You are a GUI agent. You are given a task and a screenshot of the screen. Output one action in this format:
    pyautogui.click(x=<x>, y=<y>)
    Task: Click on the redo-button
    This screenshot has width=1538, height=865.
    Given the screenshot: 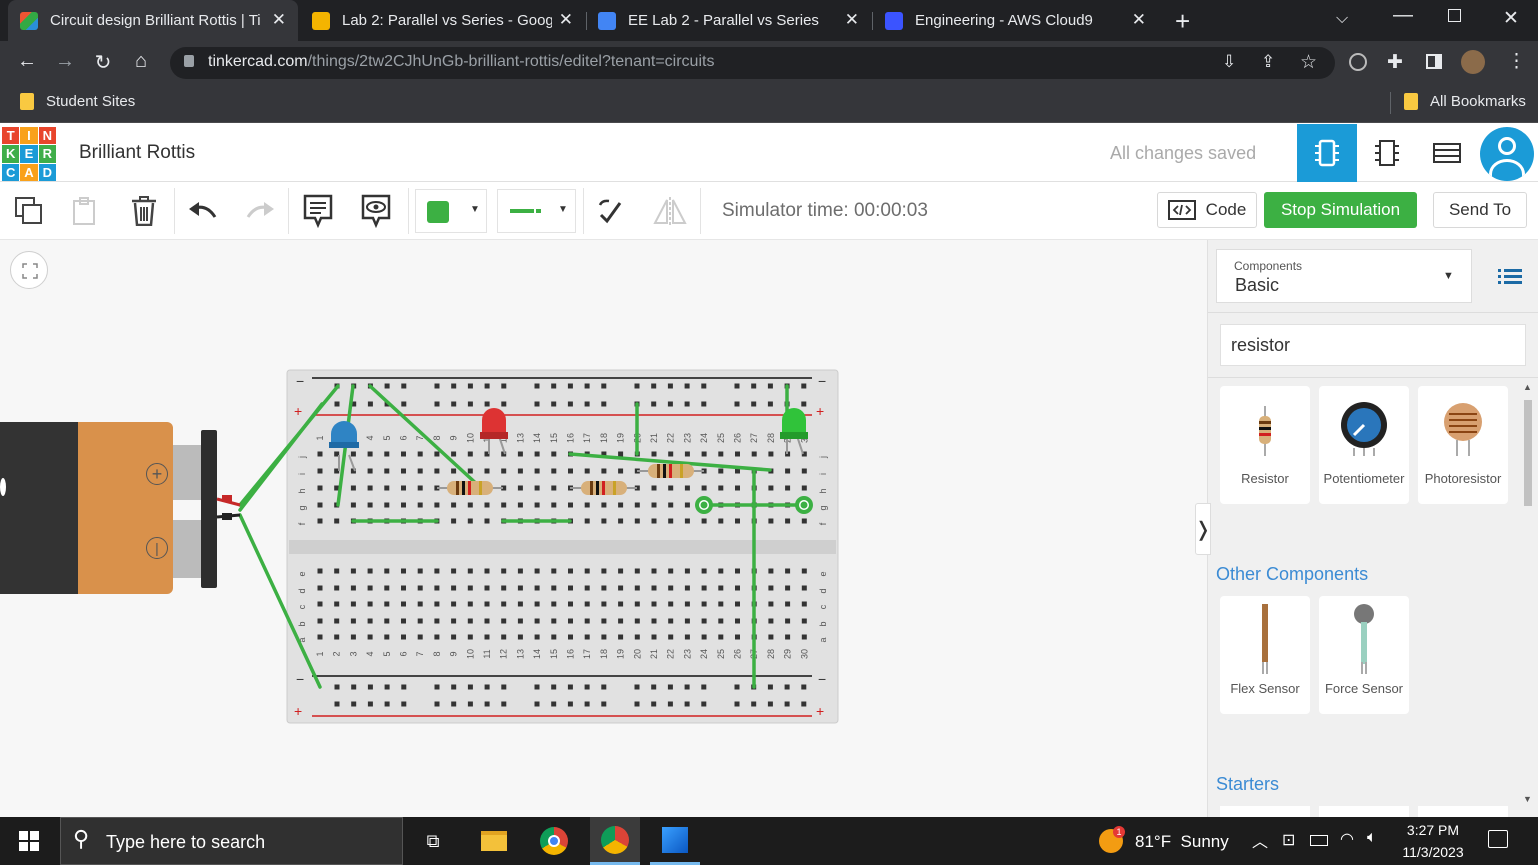 What is the action you would take?
    pyautogui.click(x=260, y=211)
    